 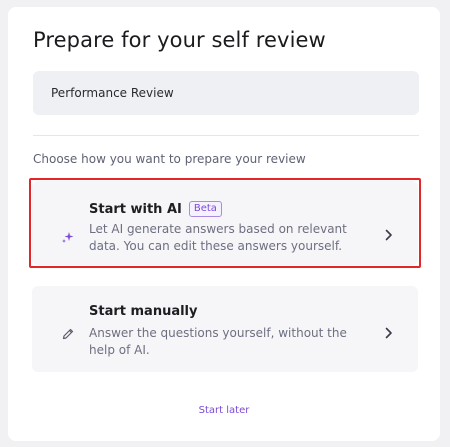 I want to click on page-title: Prepare for your self review, so click(x=179, y=40).